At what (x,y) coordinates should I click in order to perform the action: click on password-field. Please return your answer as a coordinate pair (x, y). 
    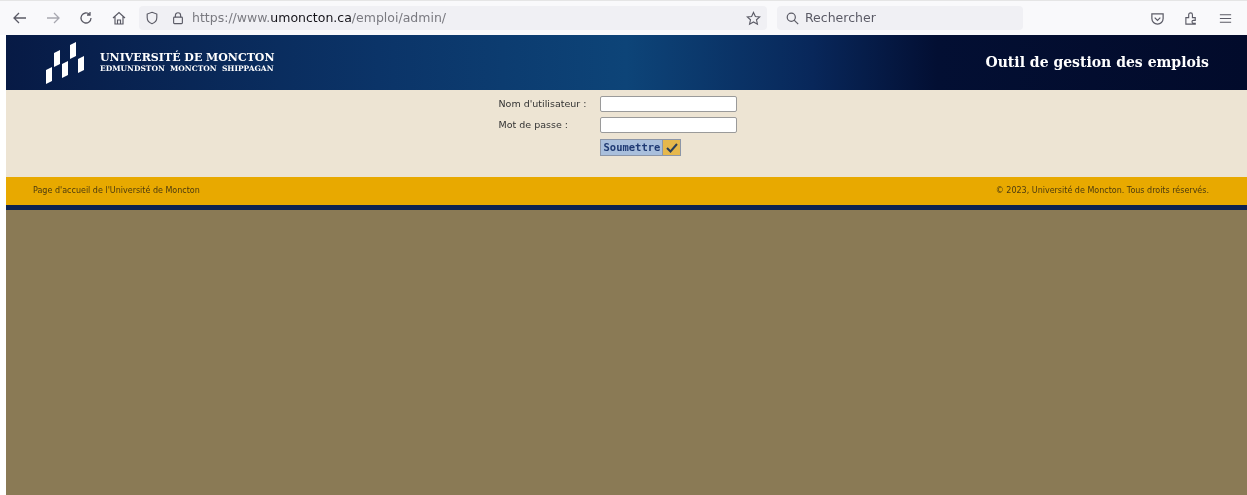
    Looking at the image, I should click on (668, 125).